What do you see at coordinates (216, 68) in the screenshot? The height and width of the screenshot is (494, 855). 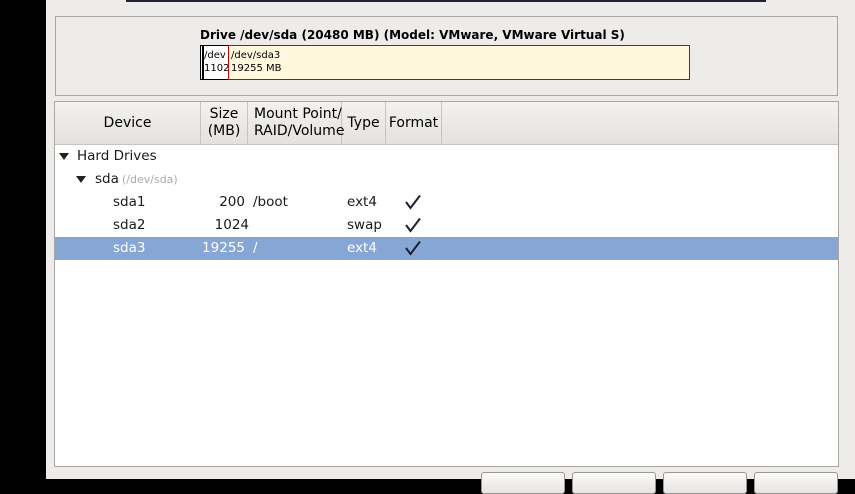 I see `segment-size: 1102` at bounding box center [216, 68].